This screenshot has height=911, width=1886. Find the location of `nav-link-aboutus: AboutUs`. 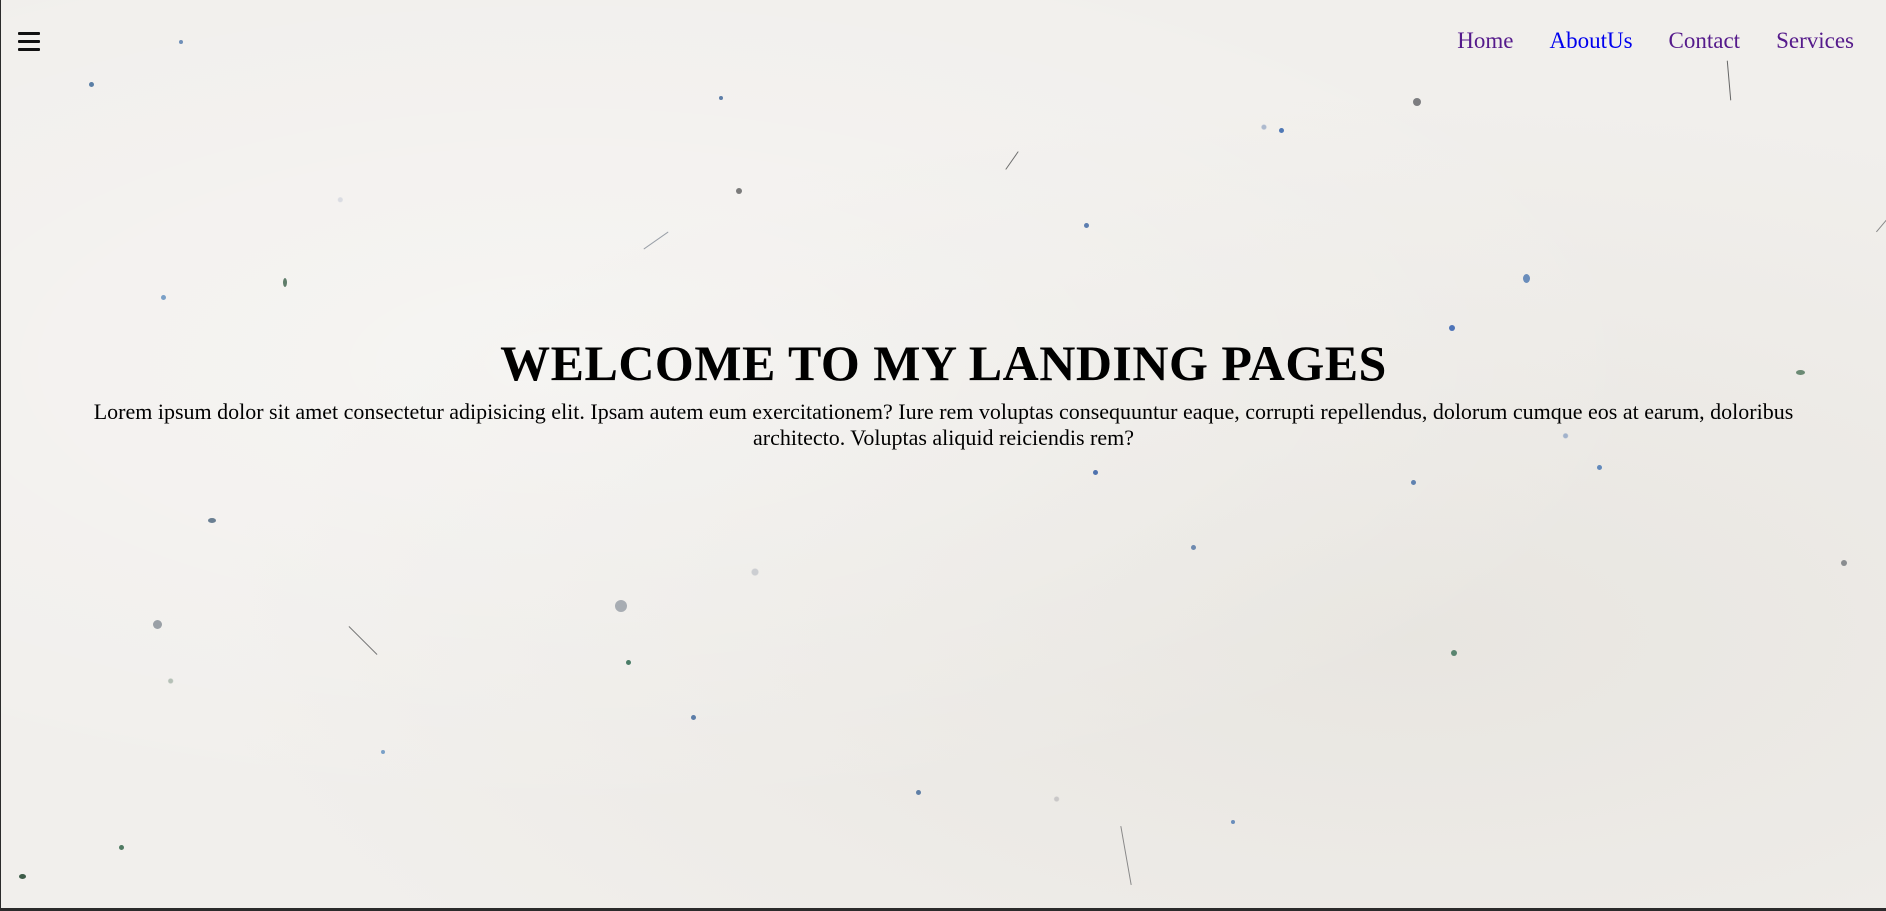

nav-link-aboutus: AboutUs is located at coordinates (1590, 41).